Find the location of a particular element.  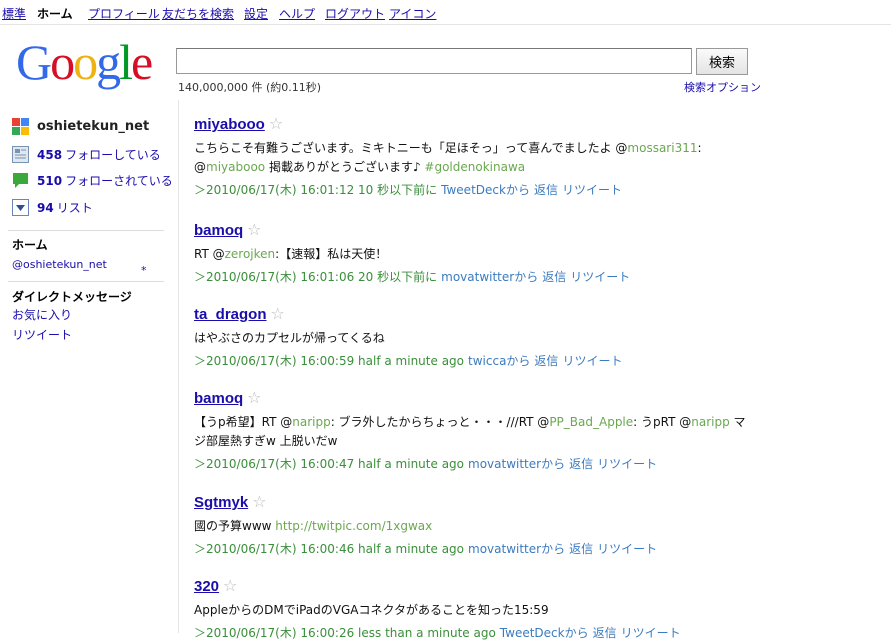

search-input is located at coordinates (434, 61).